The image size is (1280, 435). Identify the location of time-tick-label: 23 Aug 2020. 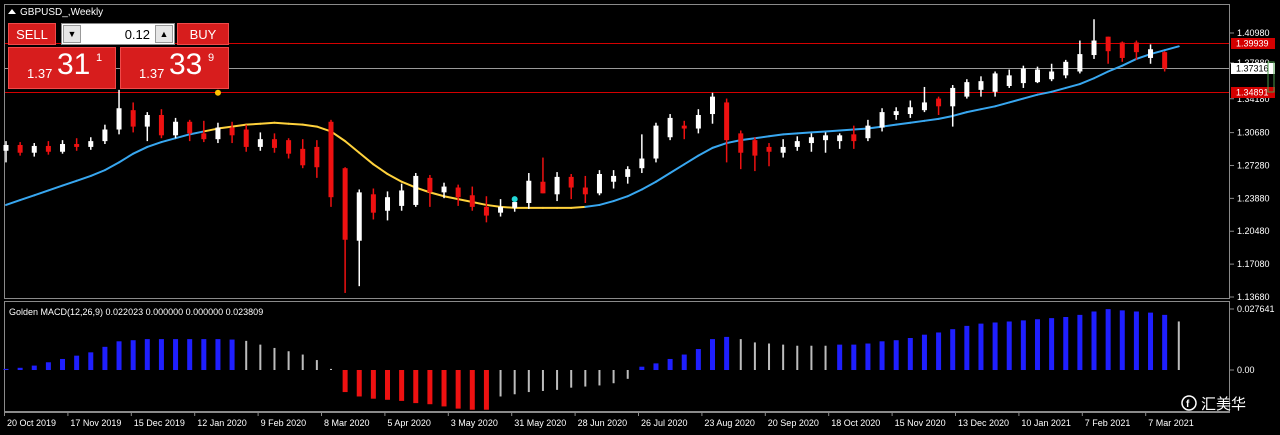
(729, 423).